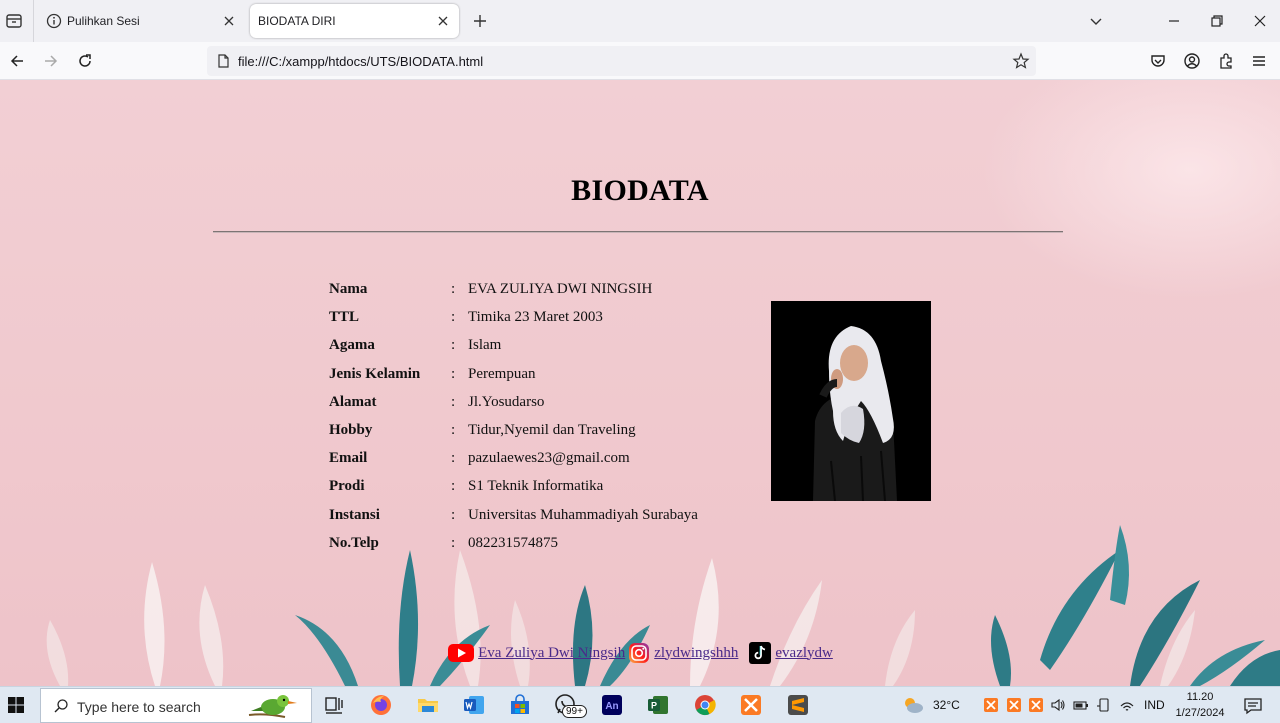 This screenshot has height=723, width=1280. I want to click on tiktok-link: evazlydw, so click(785, 653).